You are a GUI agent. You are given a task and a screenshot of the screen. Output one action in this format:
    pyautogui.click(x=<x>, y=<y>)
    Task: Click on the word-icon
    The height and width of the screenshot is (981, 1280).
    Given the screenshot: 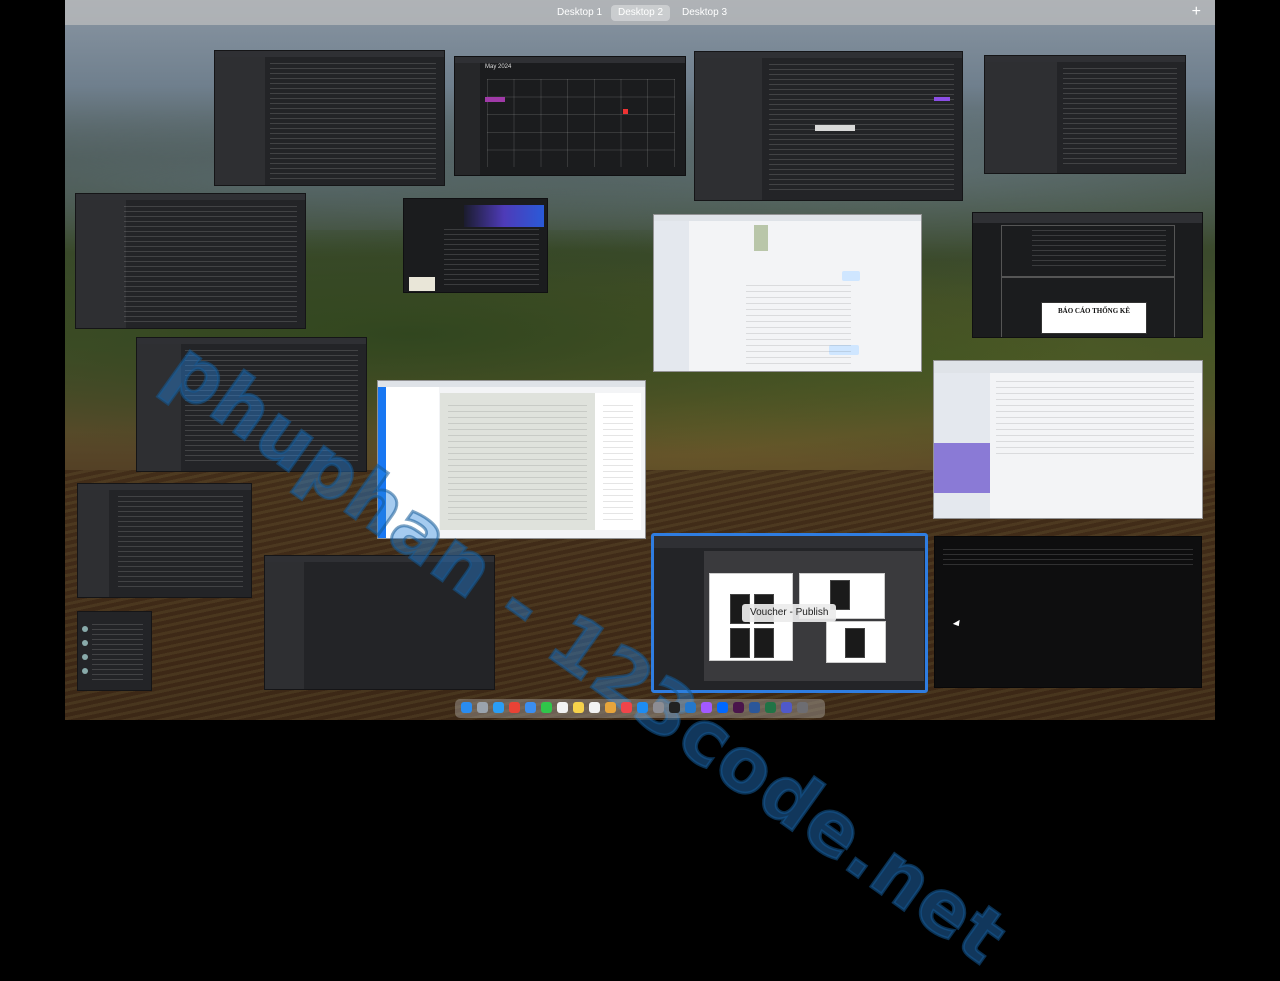 What is the action you would take?
    pyautogui.click(x=754, y=707)
    